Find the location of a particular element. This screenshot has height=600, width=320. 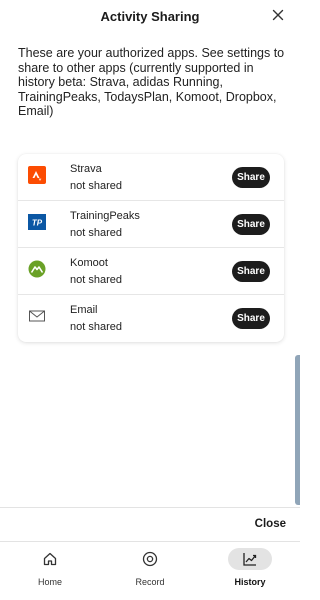

share-button-trainingpeaks: Share is located at coordinates (251, 224).